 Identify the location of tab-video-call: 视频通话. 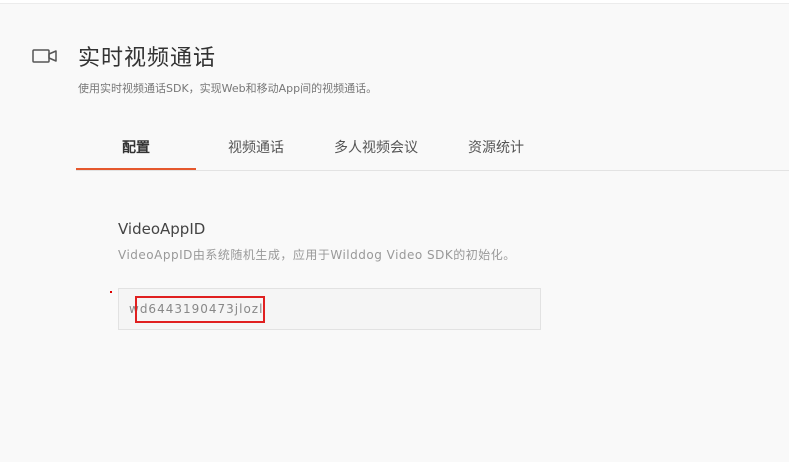
(256, 149).